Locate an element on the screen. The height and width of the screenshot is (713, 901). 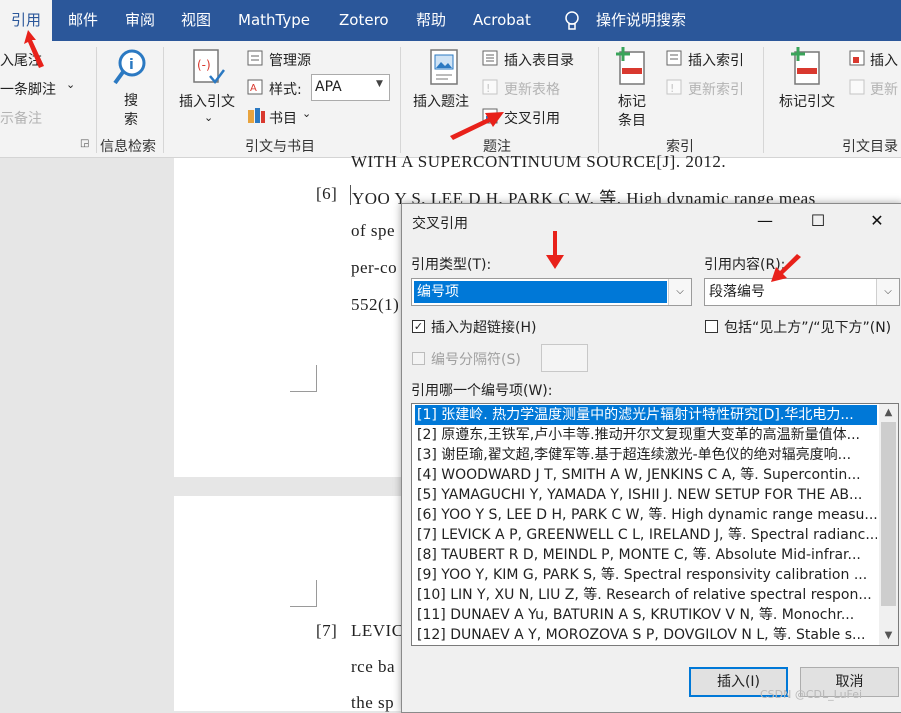
show-notes-button: 示备注 is located at coordinates (21, 119).